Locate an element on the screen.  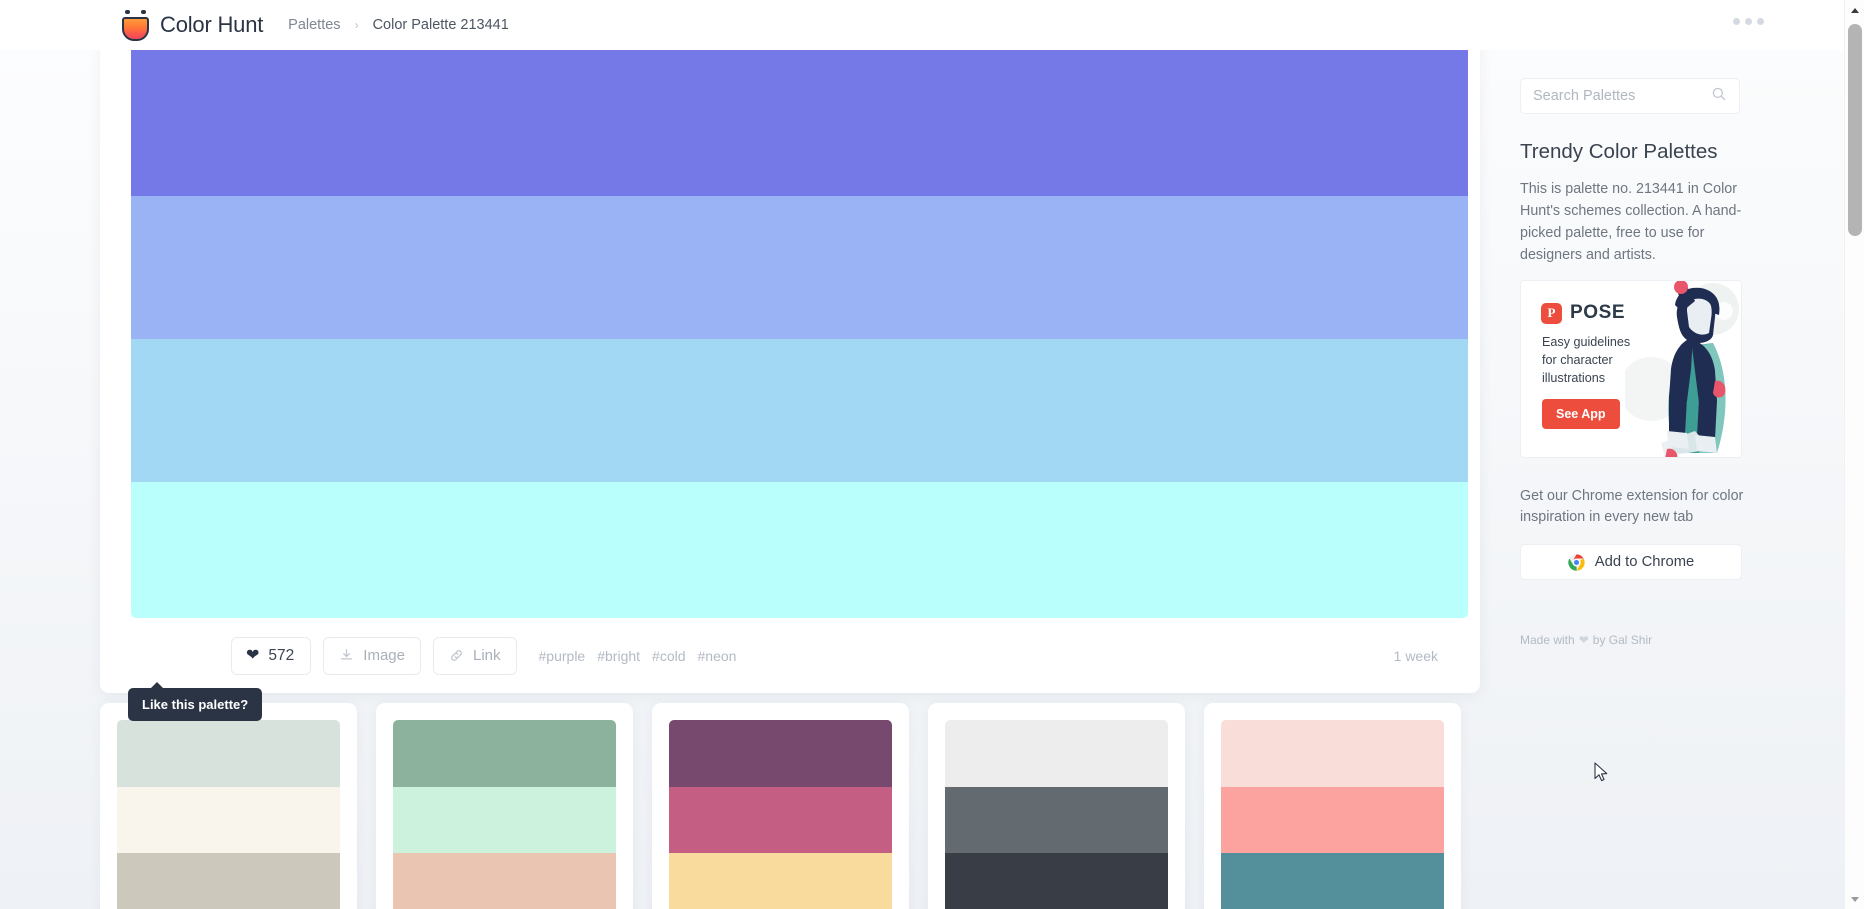
search-palettes-box is located at coordinates (1630, 96).